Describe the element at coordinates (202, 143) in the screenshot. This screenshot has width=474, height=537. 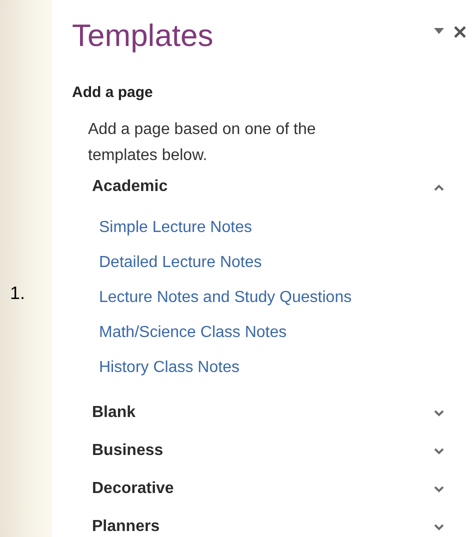
I see `section-description: Add a page based on one of the templates below.` at that location.